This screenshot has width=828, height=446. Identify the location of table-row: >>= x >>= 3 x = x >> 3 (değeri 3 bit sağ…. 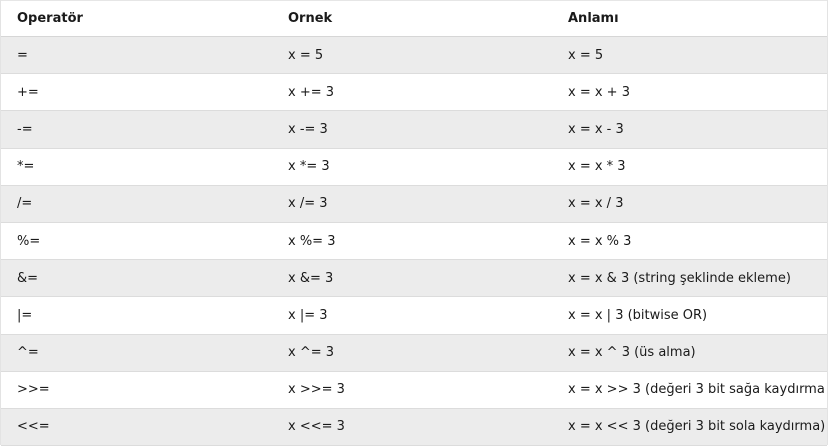
(414, 390).